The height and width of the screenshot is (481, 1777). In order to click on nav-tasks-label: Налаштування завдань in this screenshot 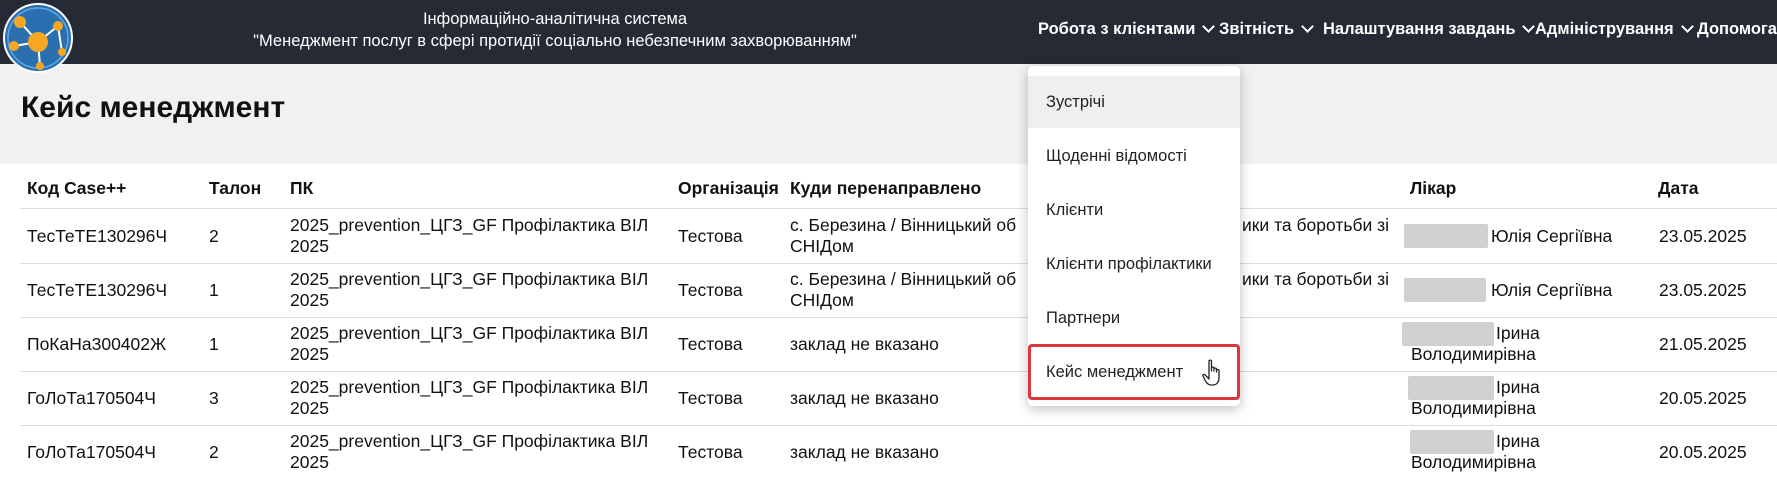, I will do `click(1419, 28)`.